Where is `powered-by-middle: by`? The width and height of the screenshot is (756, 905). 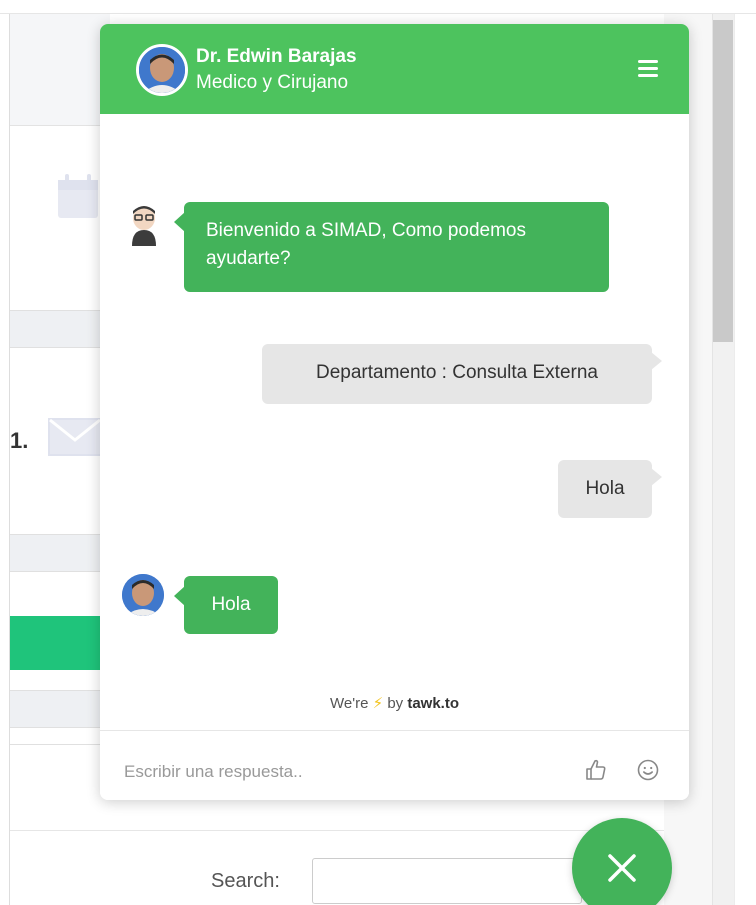
powered-by-middle: by is located at coordinates (395, 703).